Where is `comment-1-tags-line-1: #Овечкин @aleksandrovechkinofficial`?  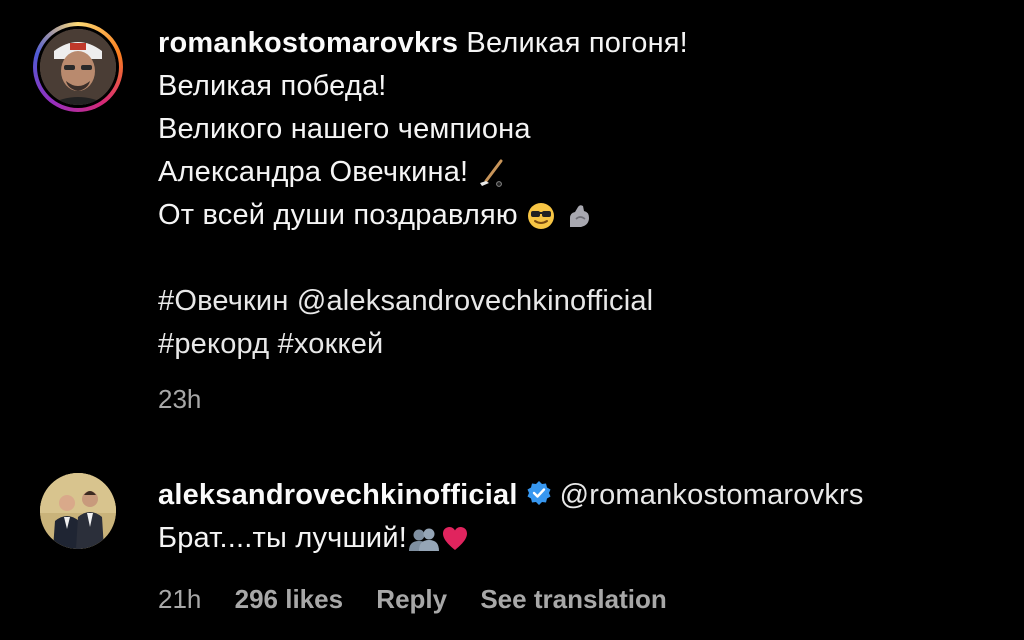
comment-1-tags-line-1: #Овечкин @aleksandrovechkinofficial is located at coordinates (423, 301).